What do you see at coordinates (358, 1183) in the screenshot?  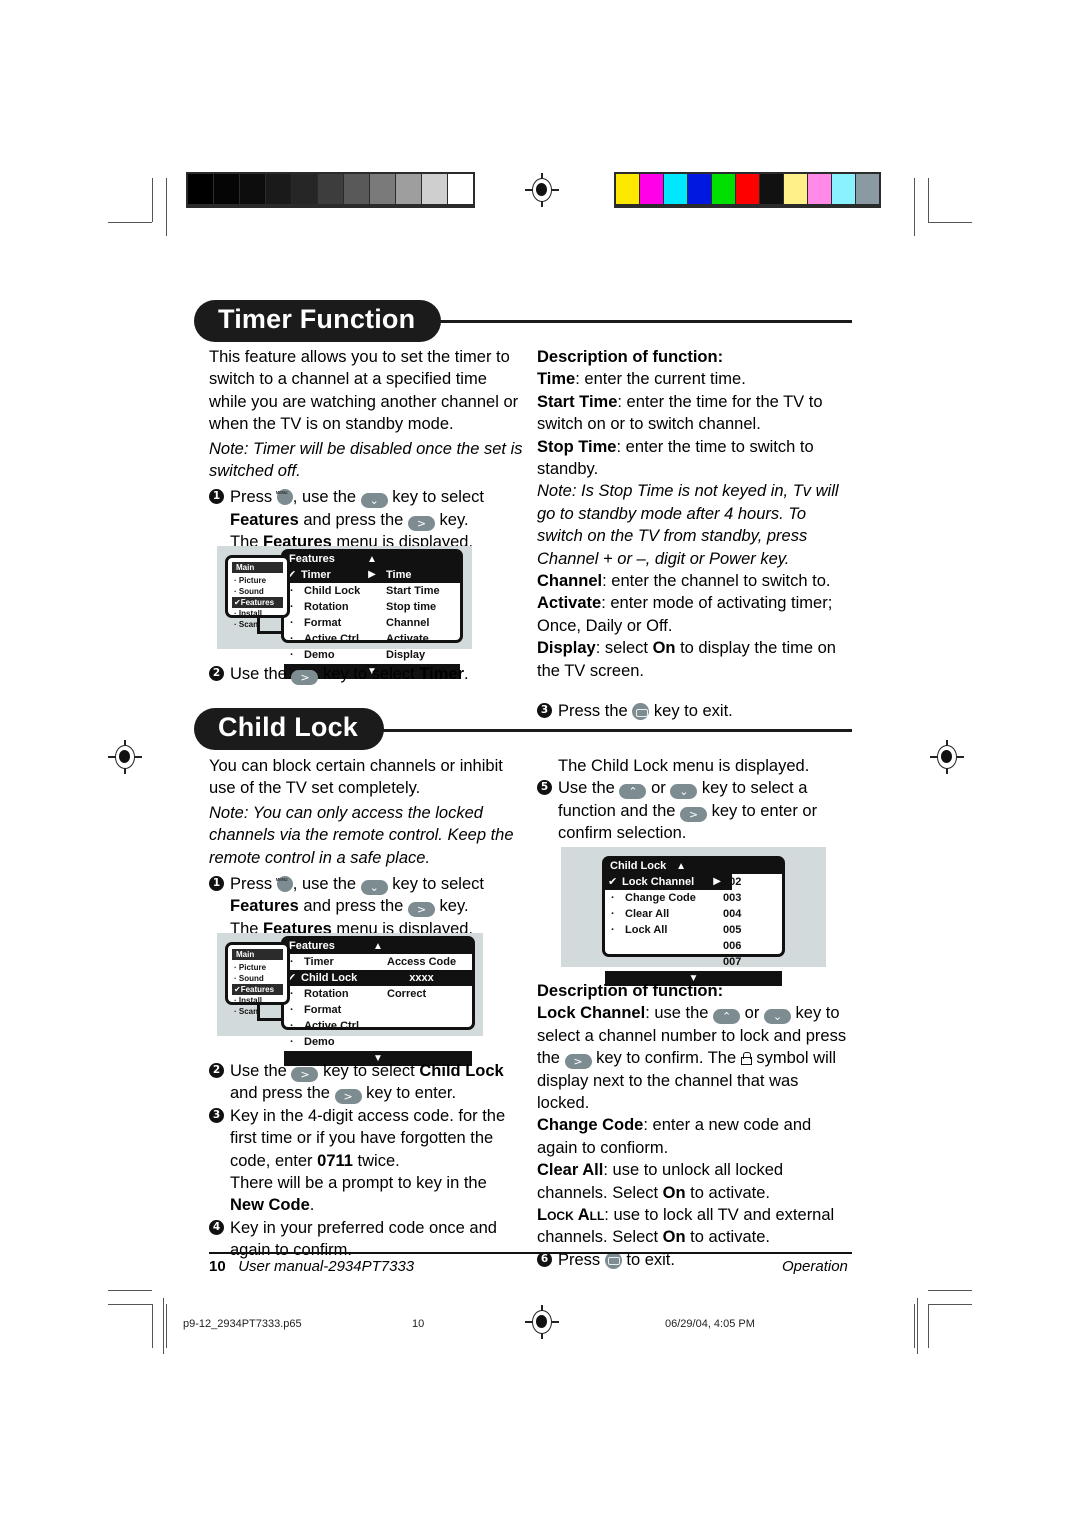 I see `cl-step3-text-3: There will be a prompt to key in the` at bounding box center [358, 1183].